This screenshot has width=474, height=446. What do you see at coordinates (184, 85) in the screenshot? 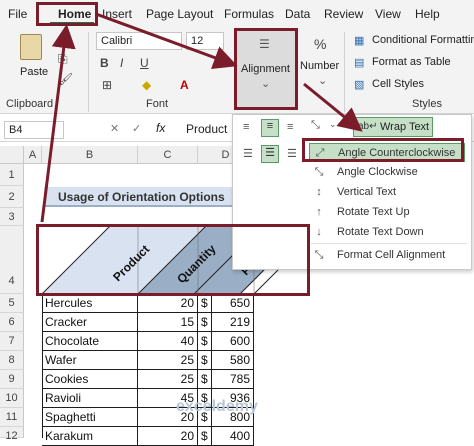
I see `font-color-icon: A` at bounding box center [184, 85].